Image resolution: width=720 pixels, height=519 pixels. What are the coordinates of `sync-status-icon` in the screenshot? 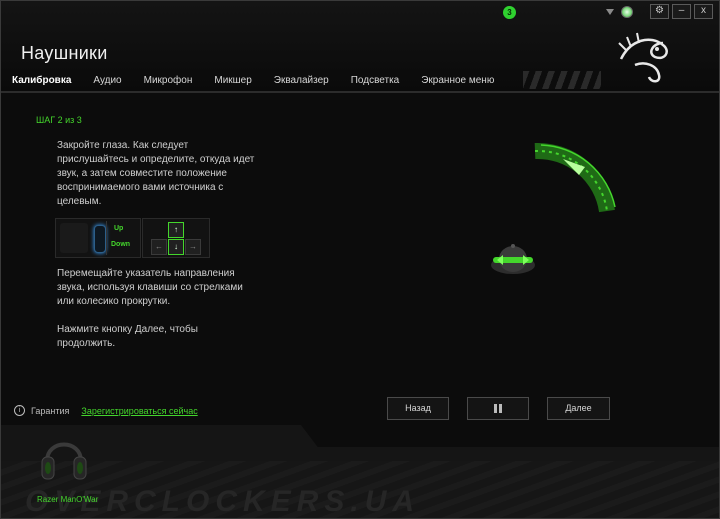 It's located at (627, 11).